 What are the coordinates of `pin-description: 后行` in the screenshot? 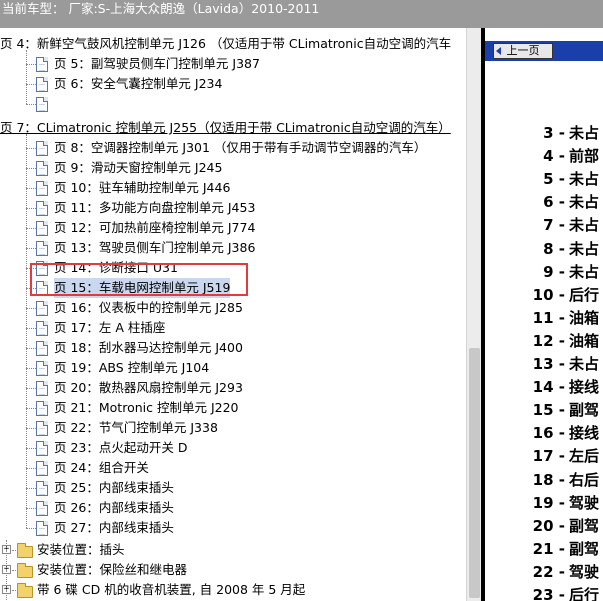 It's located at (584, 593).